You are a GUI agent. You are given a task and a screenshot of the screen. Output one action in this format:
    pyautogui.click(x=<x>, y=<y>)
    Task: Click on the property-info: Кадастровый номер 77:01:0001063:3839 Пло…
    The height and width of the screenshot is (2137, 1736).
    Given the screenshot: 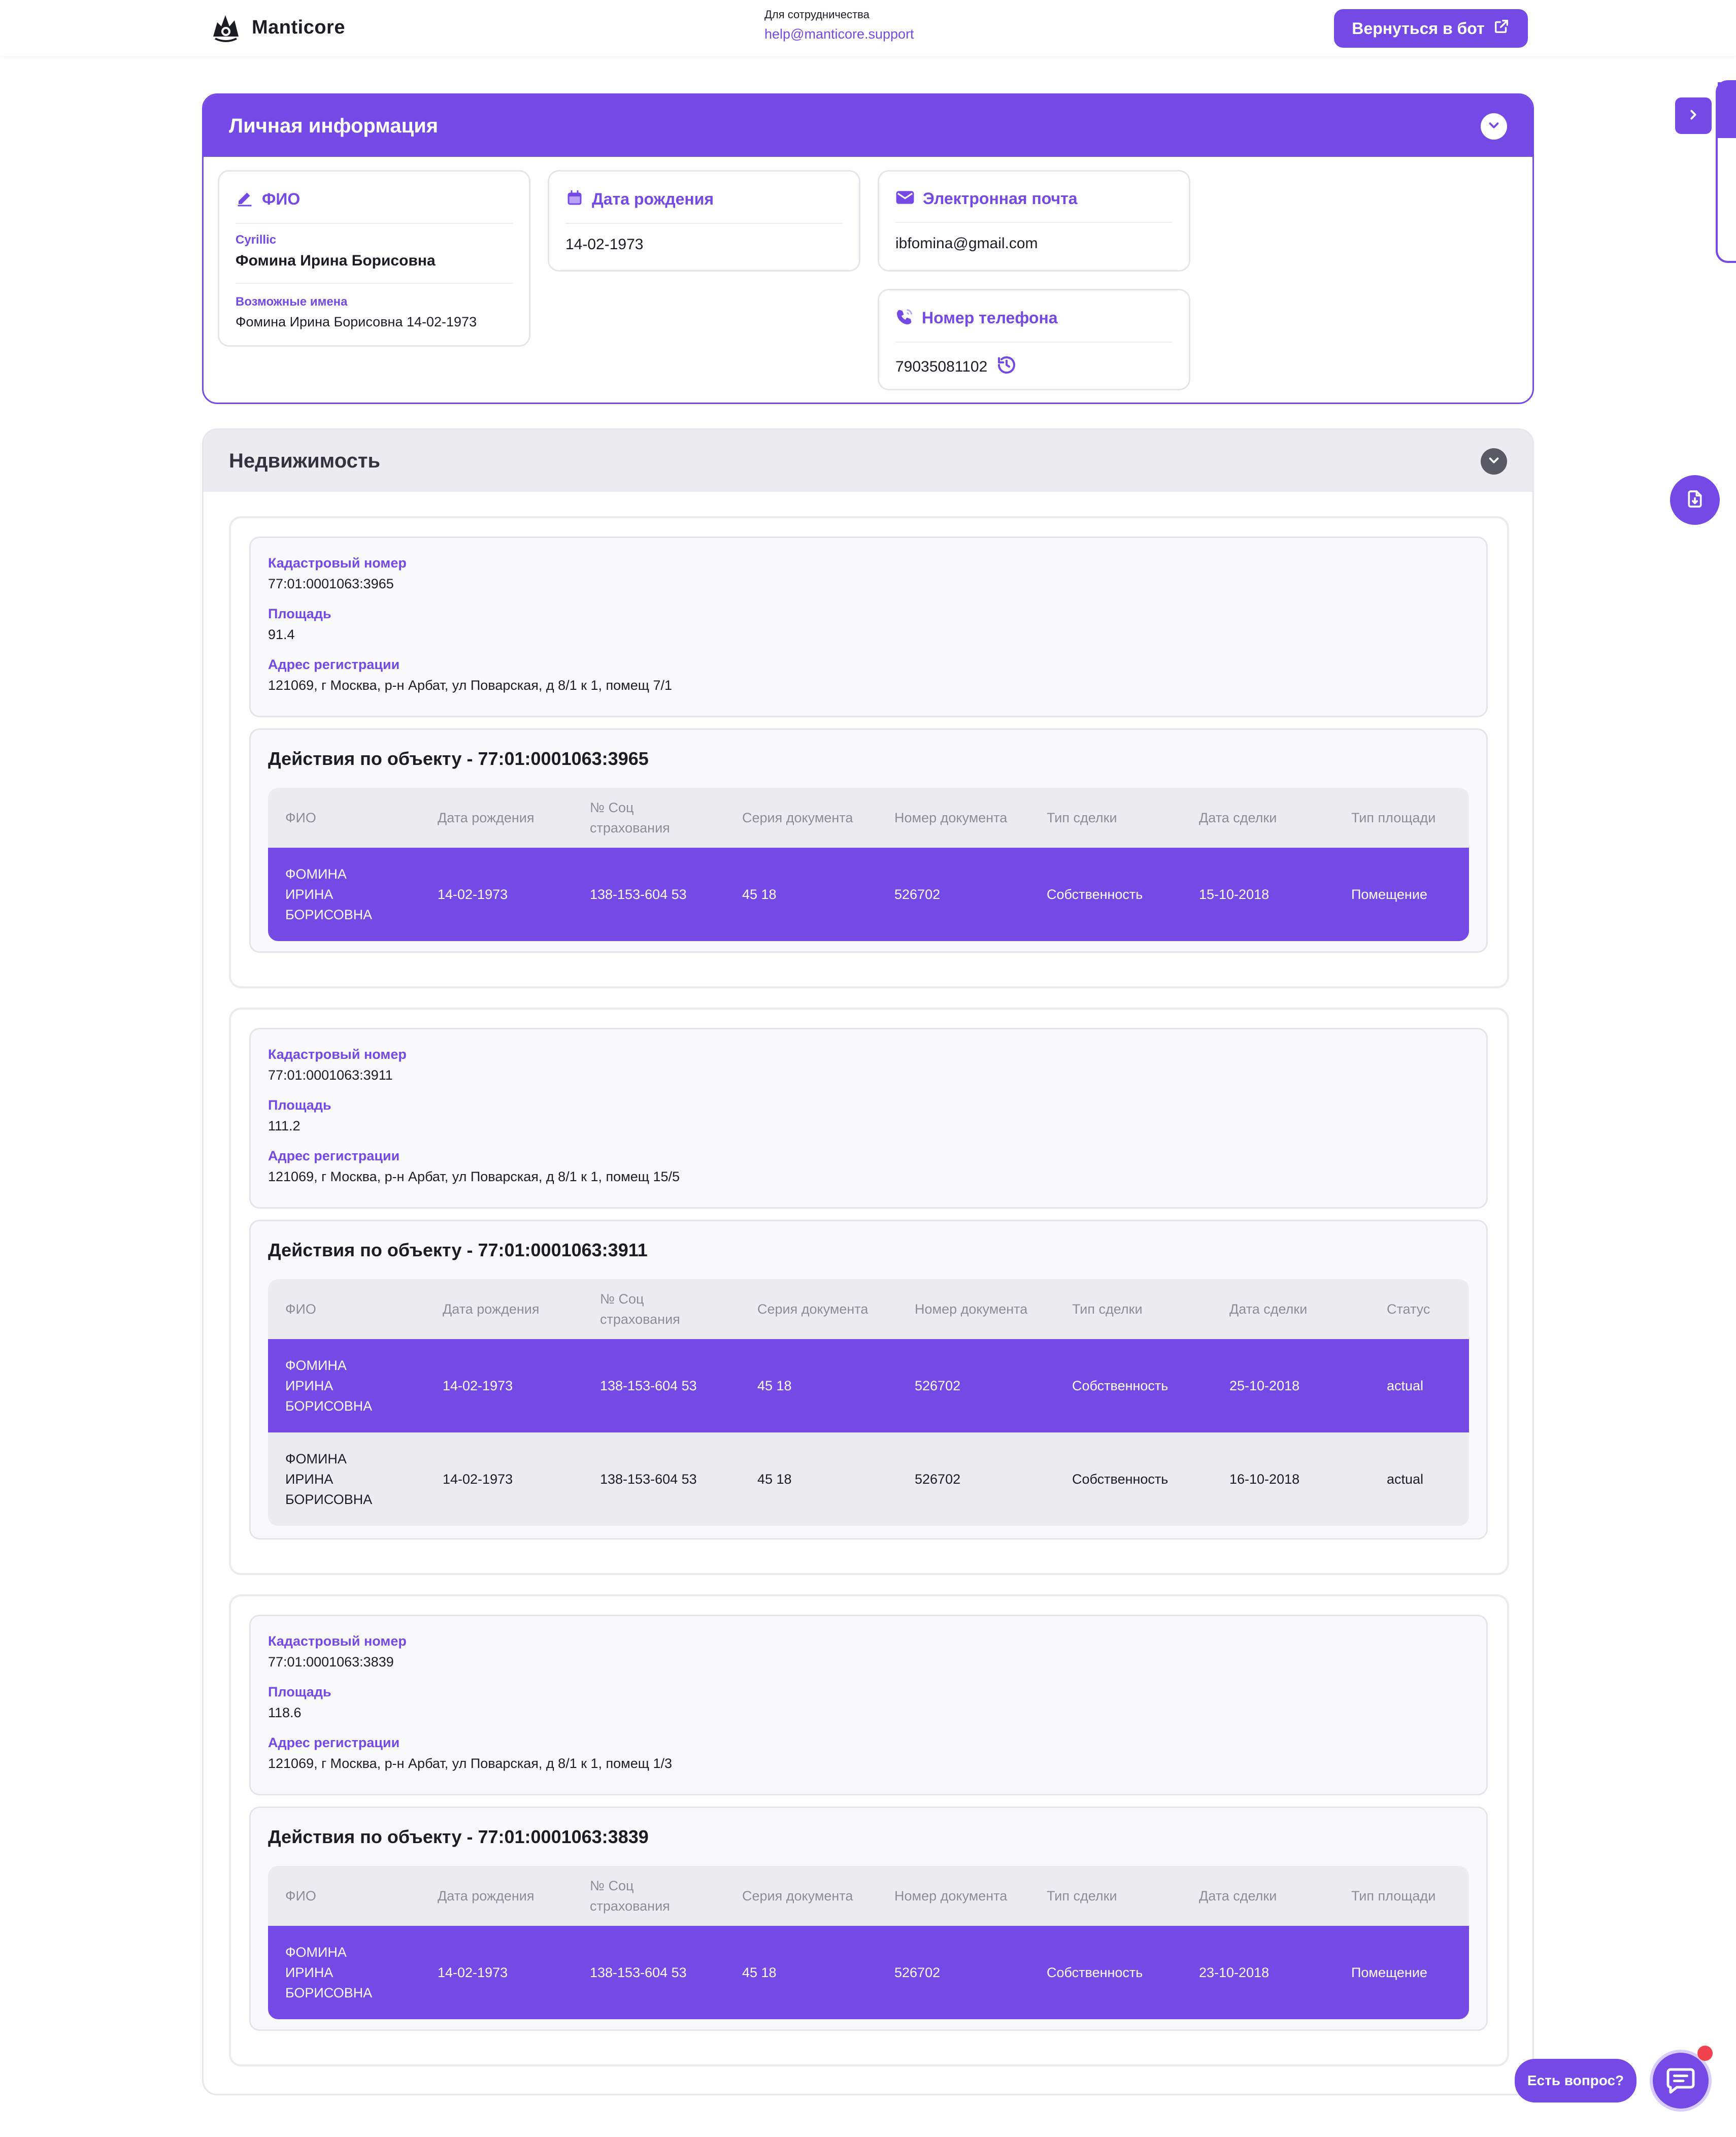 What is the action you would take?
    pyautogui.click(x=868, y=1705)
    